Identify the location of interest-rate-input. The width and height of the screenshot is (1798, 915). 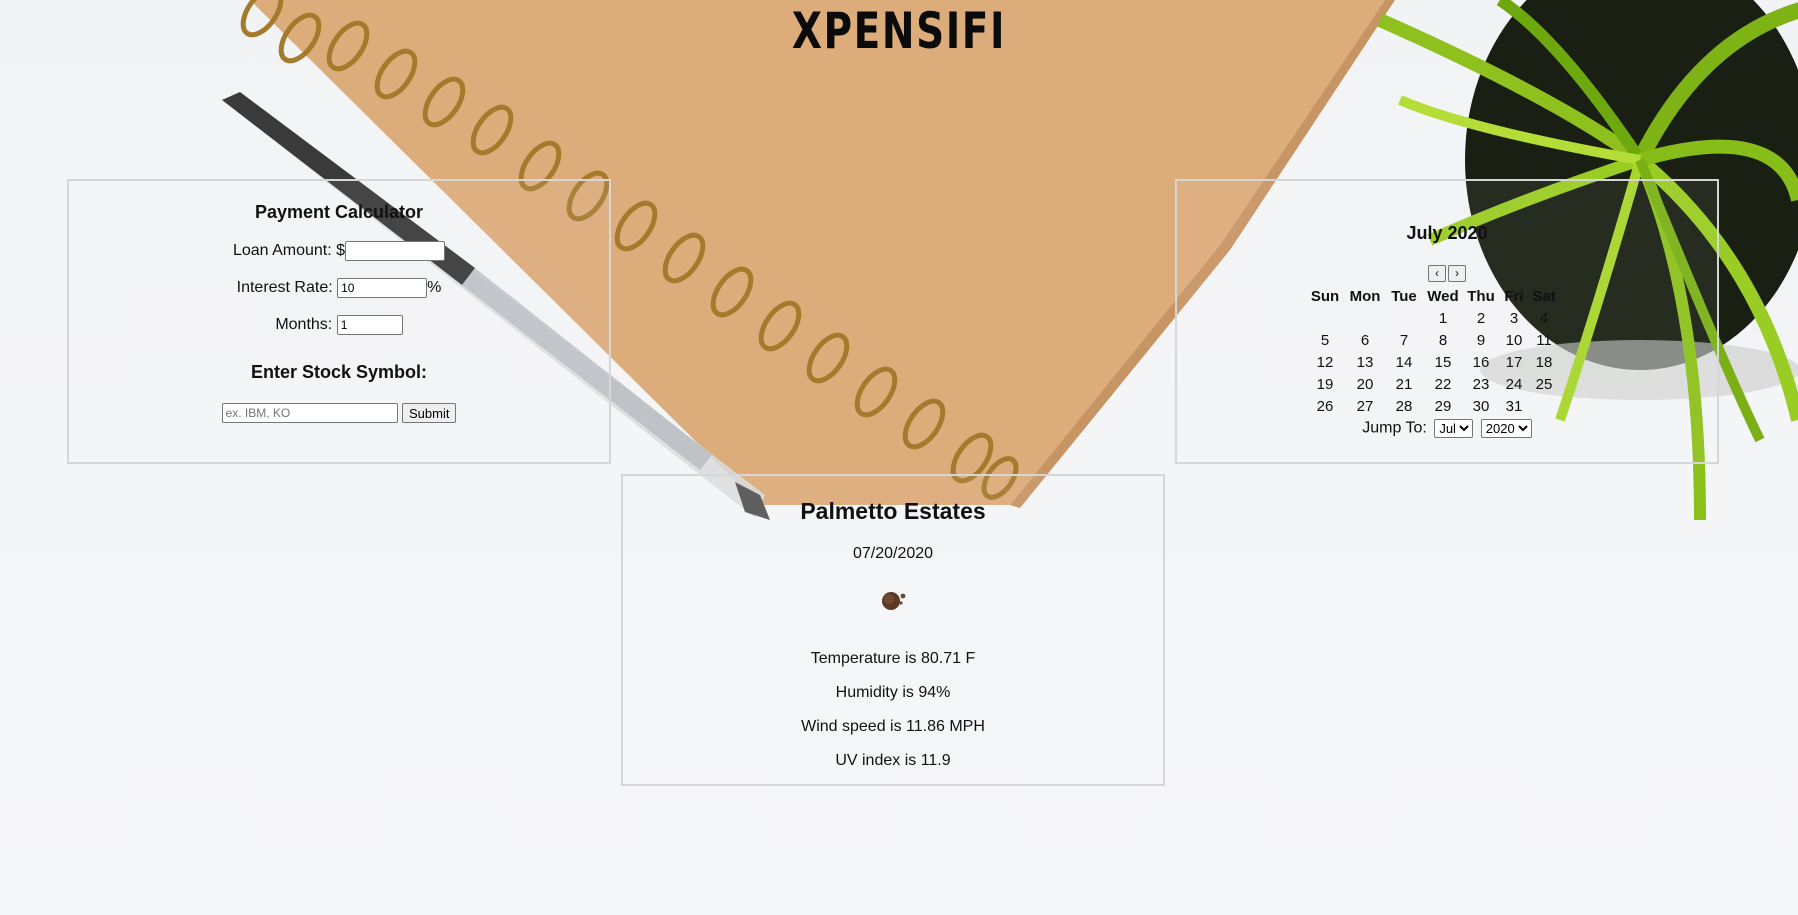
(382, 288).